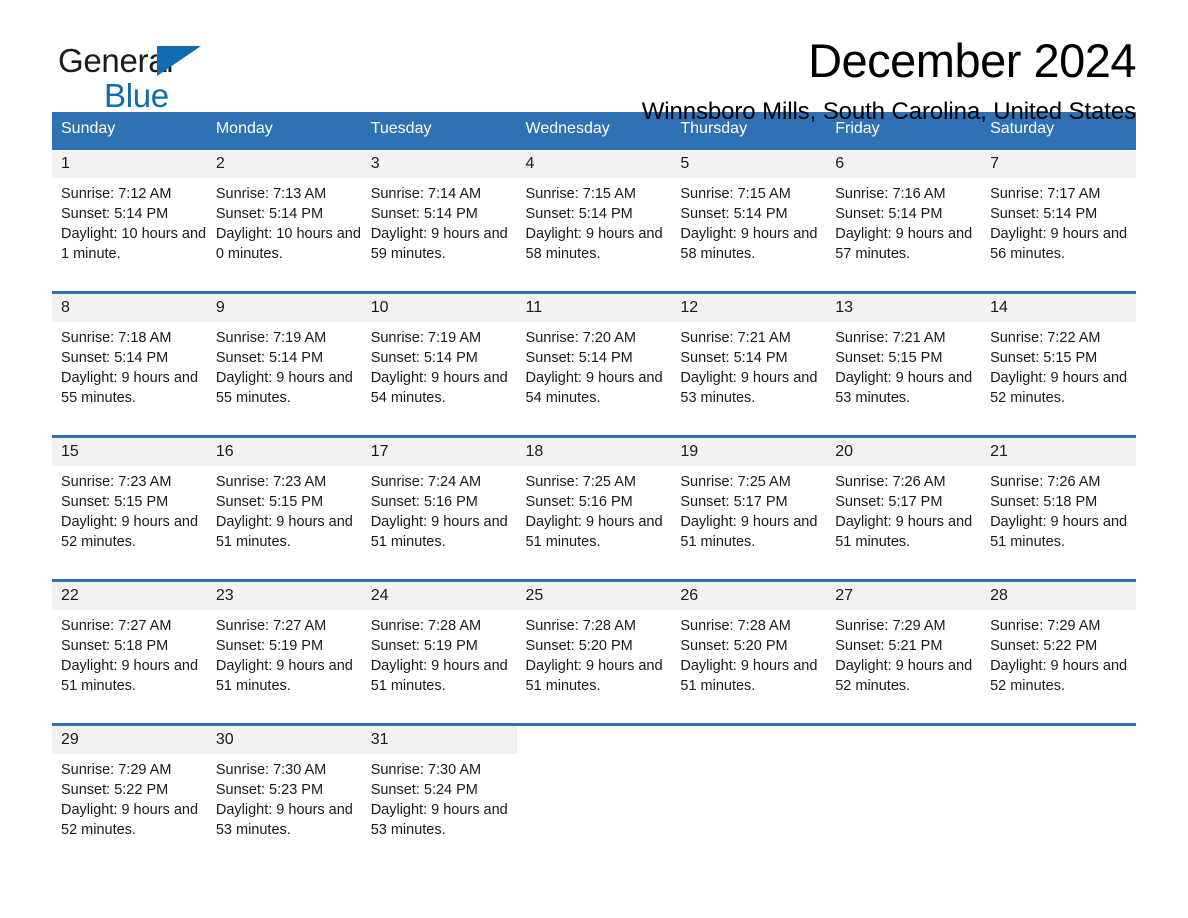 The width and height of the screenshot is (1188, 918). What do you see at coordinates (1059, 244) in the screenshot?
I see `daylight-text: Daylight: 9 hours and 56 minutes.` at bounding box center [1059, 244].